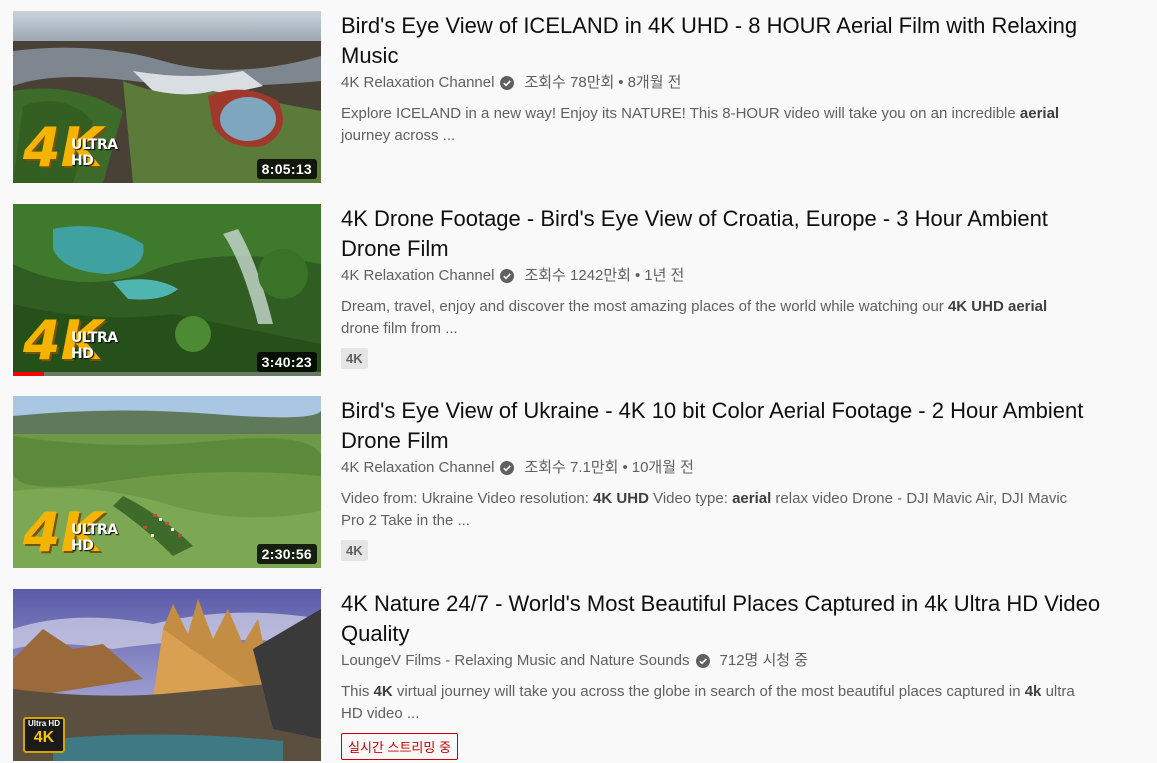 The image size is (1157, 763). Describe the element at coordinates (721, 276) in the screenshot. I see `video-meta: 4K Relaxation Channel 조회수 1242만회 • 1년 전` at that location.